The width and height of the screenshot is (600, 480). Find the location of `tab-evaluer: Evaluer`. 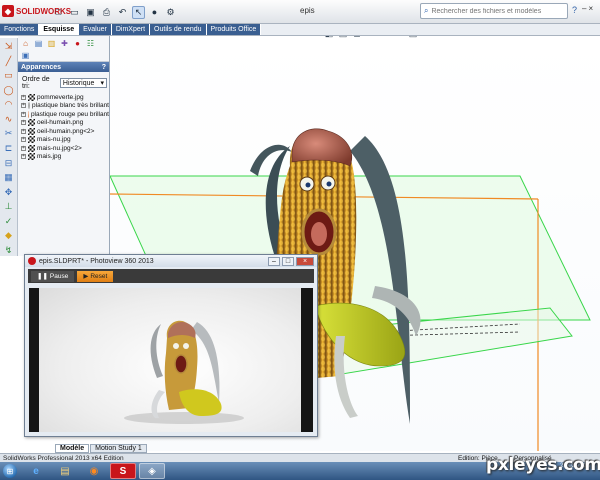

tab-evaluer: Evaluer is located at coordinates (95, 29).